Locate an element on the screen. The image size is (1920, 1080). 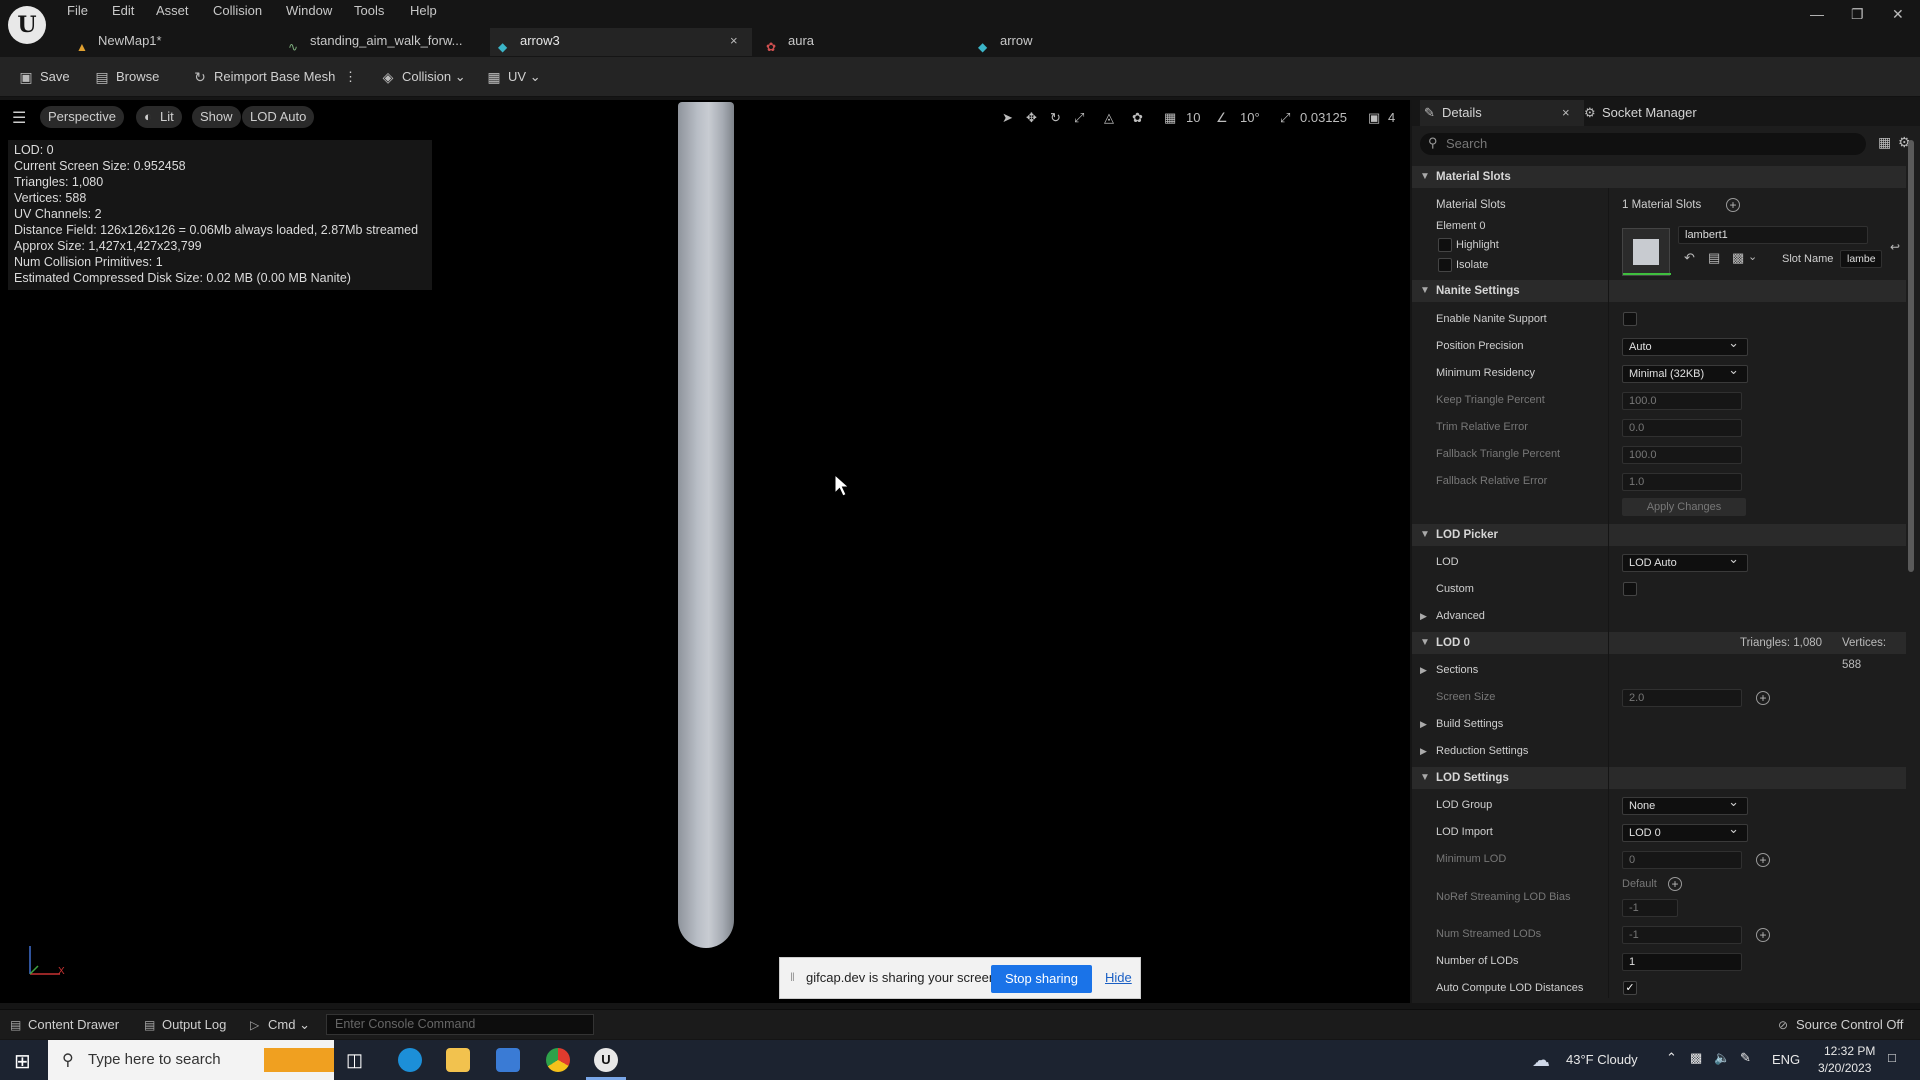
menu-edit: Edit is located at coordinates (123, 10).